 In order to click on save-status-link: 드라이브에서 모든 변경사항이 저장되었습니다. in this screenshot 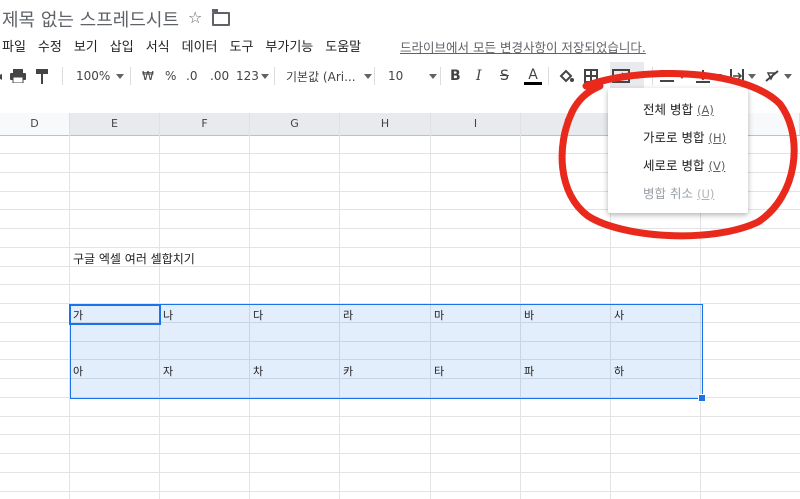, I will do `click(523, 46)`.